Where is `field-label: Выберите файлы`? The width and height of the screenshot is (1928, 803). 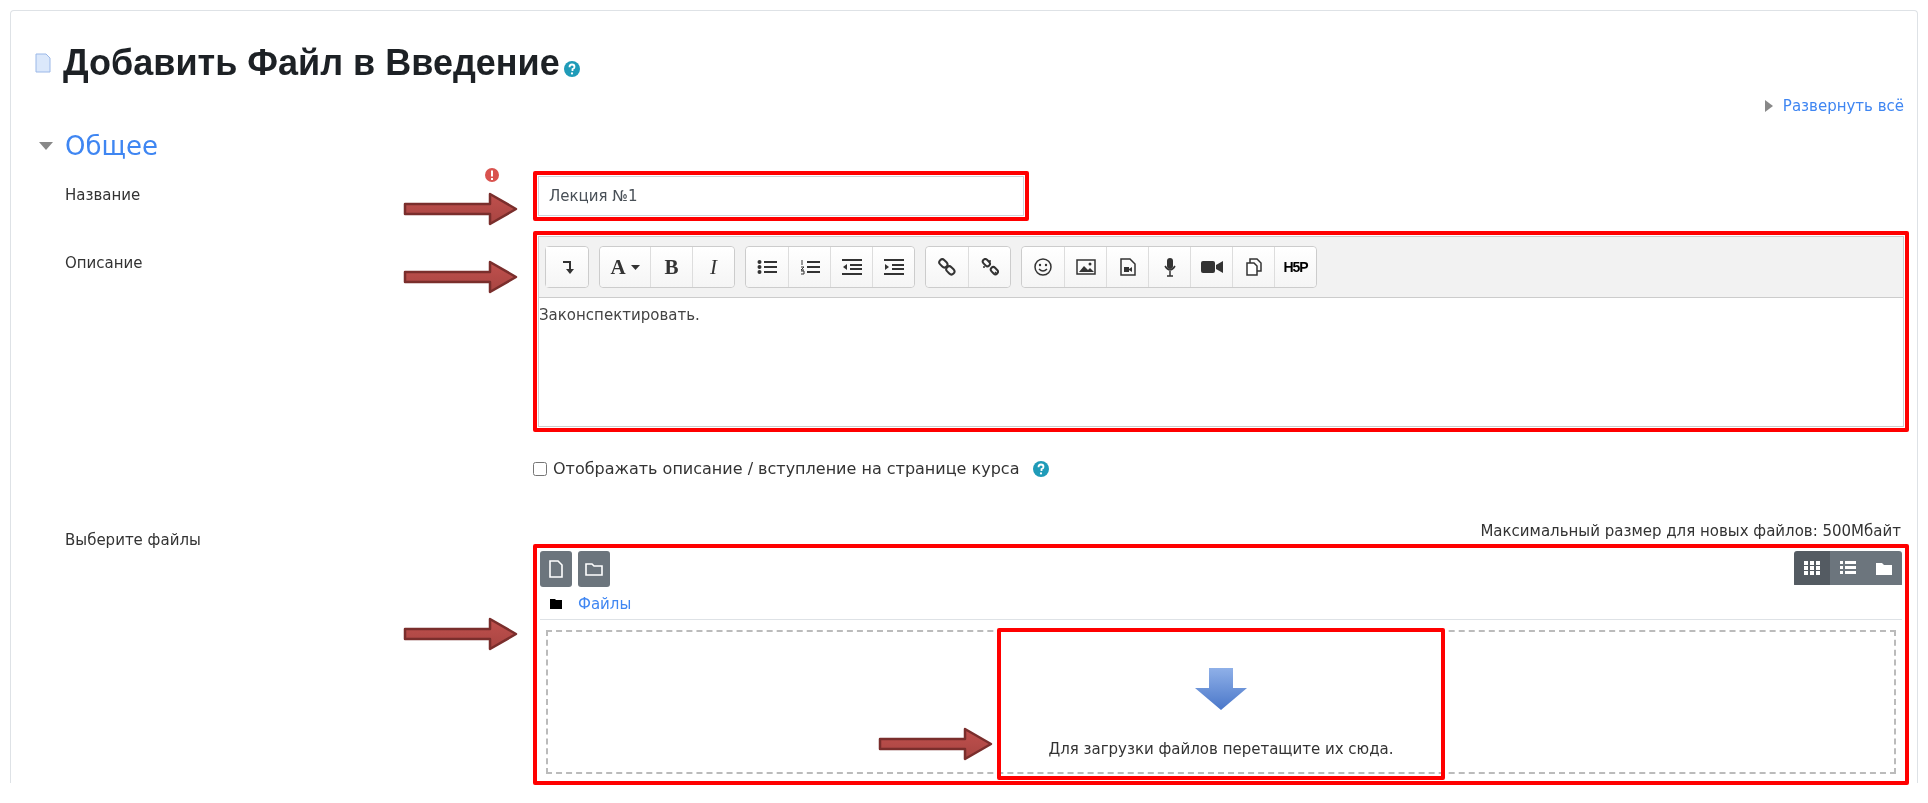
field-label: Выберите файлы is located at coordinates (133, 540).